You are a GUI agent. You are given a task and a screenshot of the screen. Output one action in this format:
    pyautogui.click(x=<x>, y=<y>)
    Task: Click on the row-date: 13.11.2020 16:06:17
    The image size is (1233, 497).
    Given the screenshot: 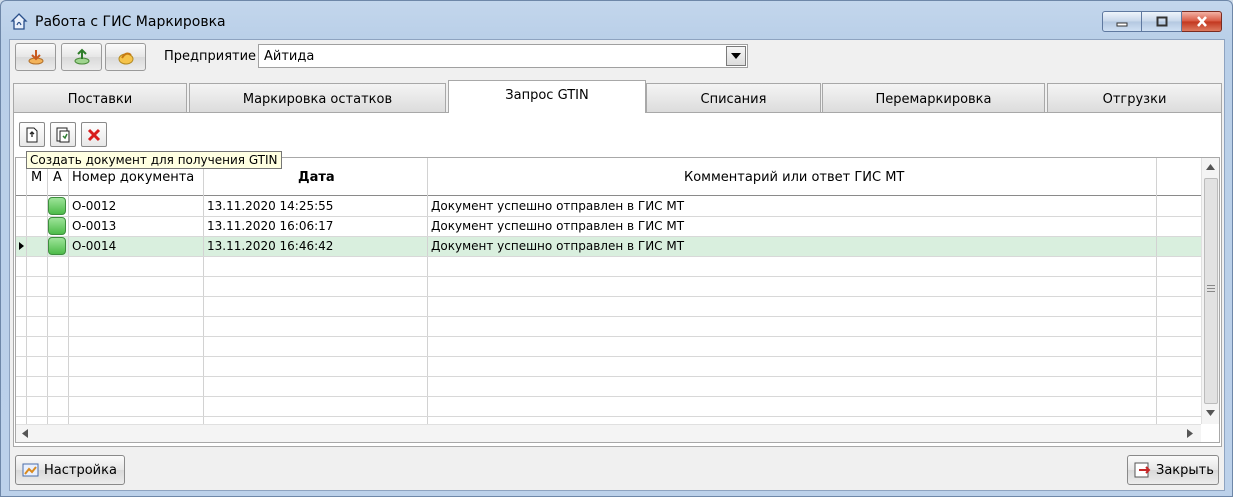 What is the action you would take?
    pyautogui.click(x=270, y=226)
    